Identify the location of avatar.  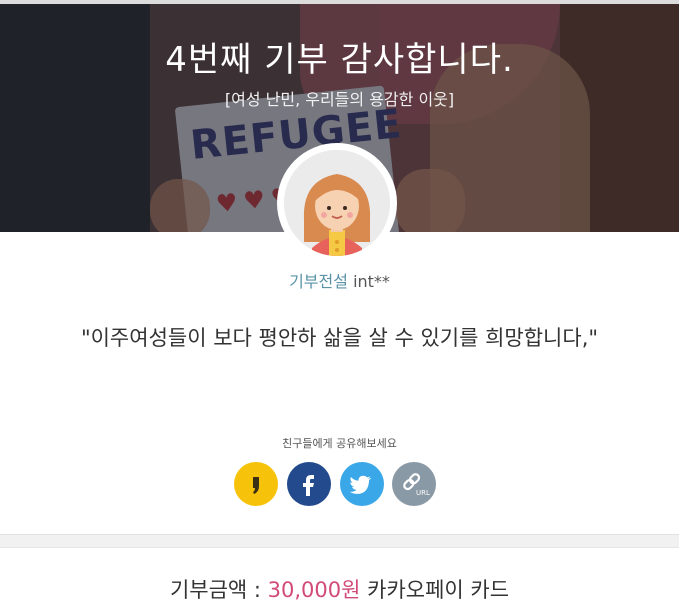
(337, 203).